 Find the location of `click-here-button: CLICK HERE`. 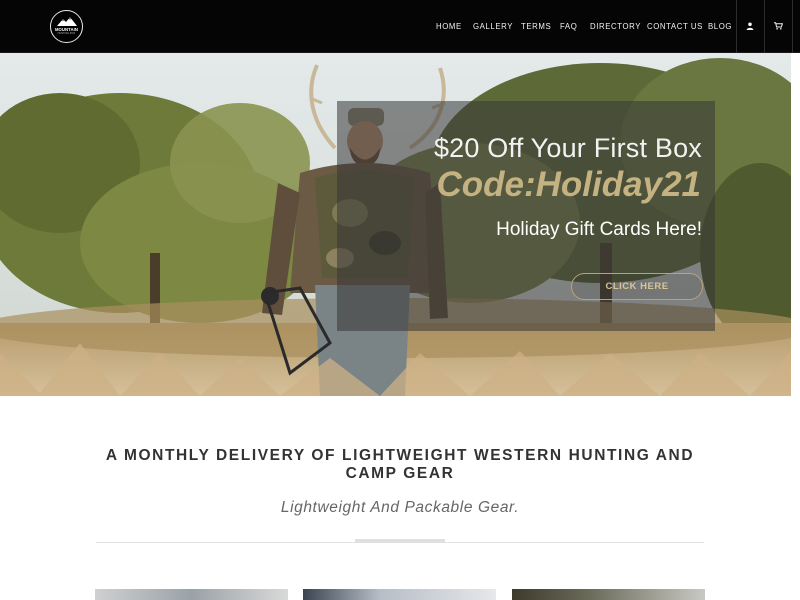

click-here-button: CLICK HERE is located at coordinates (637, 286).